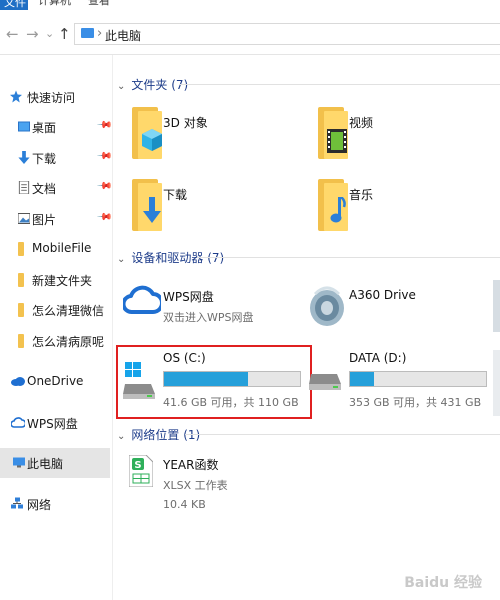  I want to click on nav-item-new-folder: 新建文件夹, so click(55, 280).